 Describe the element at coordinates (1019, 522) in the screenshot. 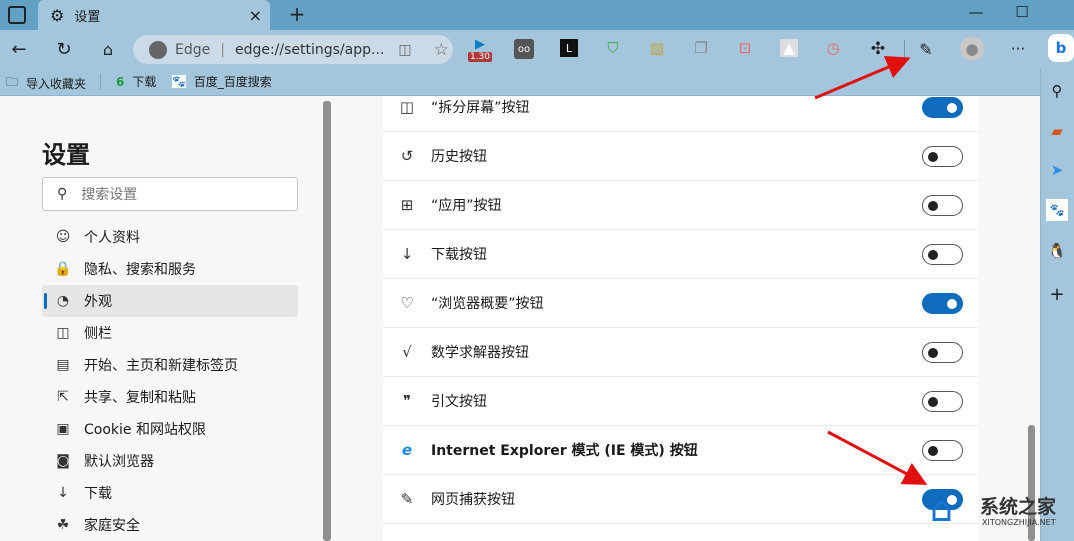

I see `watermark-url: XITONGZHIJIA.NET` at that location.